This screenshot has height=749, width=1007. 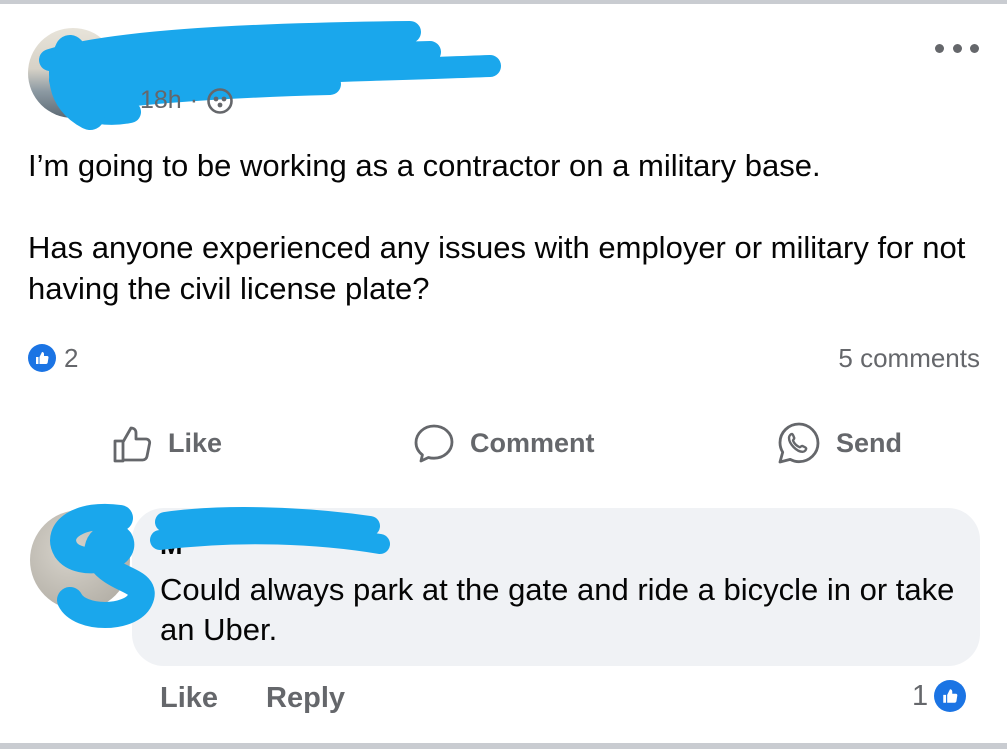 What do you see at coordinates (187, 100) in the screenshot?
I see `post-timestamp: 18h ·` at bounding box center [187, 100].